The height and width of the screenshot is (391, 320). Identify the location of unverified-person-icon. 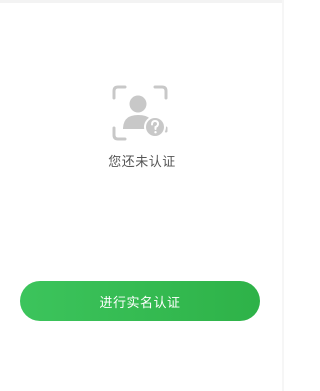
(140, 113).